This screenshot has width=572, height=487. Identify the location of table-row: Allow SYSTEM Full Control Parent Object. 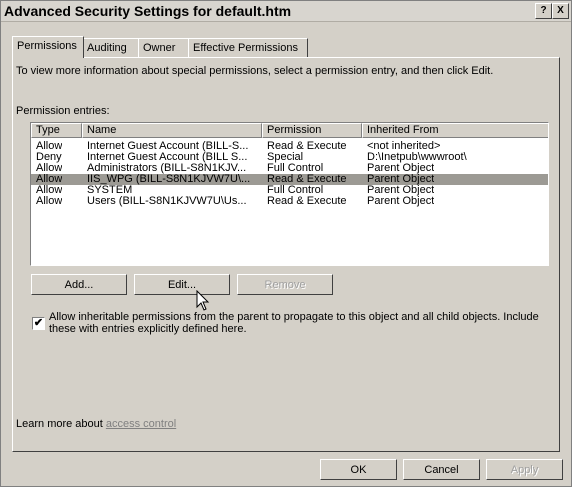
(289, 190).